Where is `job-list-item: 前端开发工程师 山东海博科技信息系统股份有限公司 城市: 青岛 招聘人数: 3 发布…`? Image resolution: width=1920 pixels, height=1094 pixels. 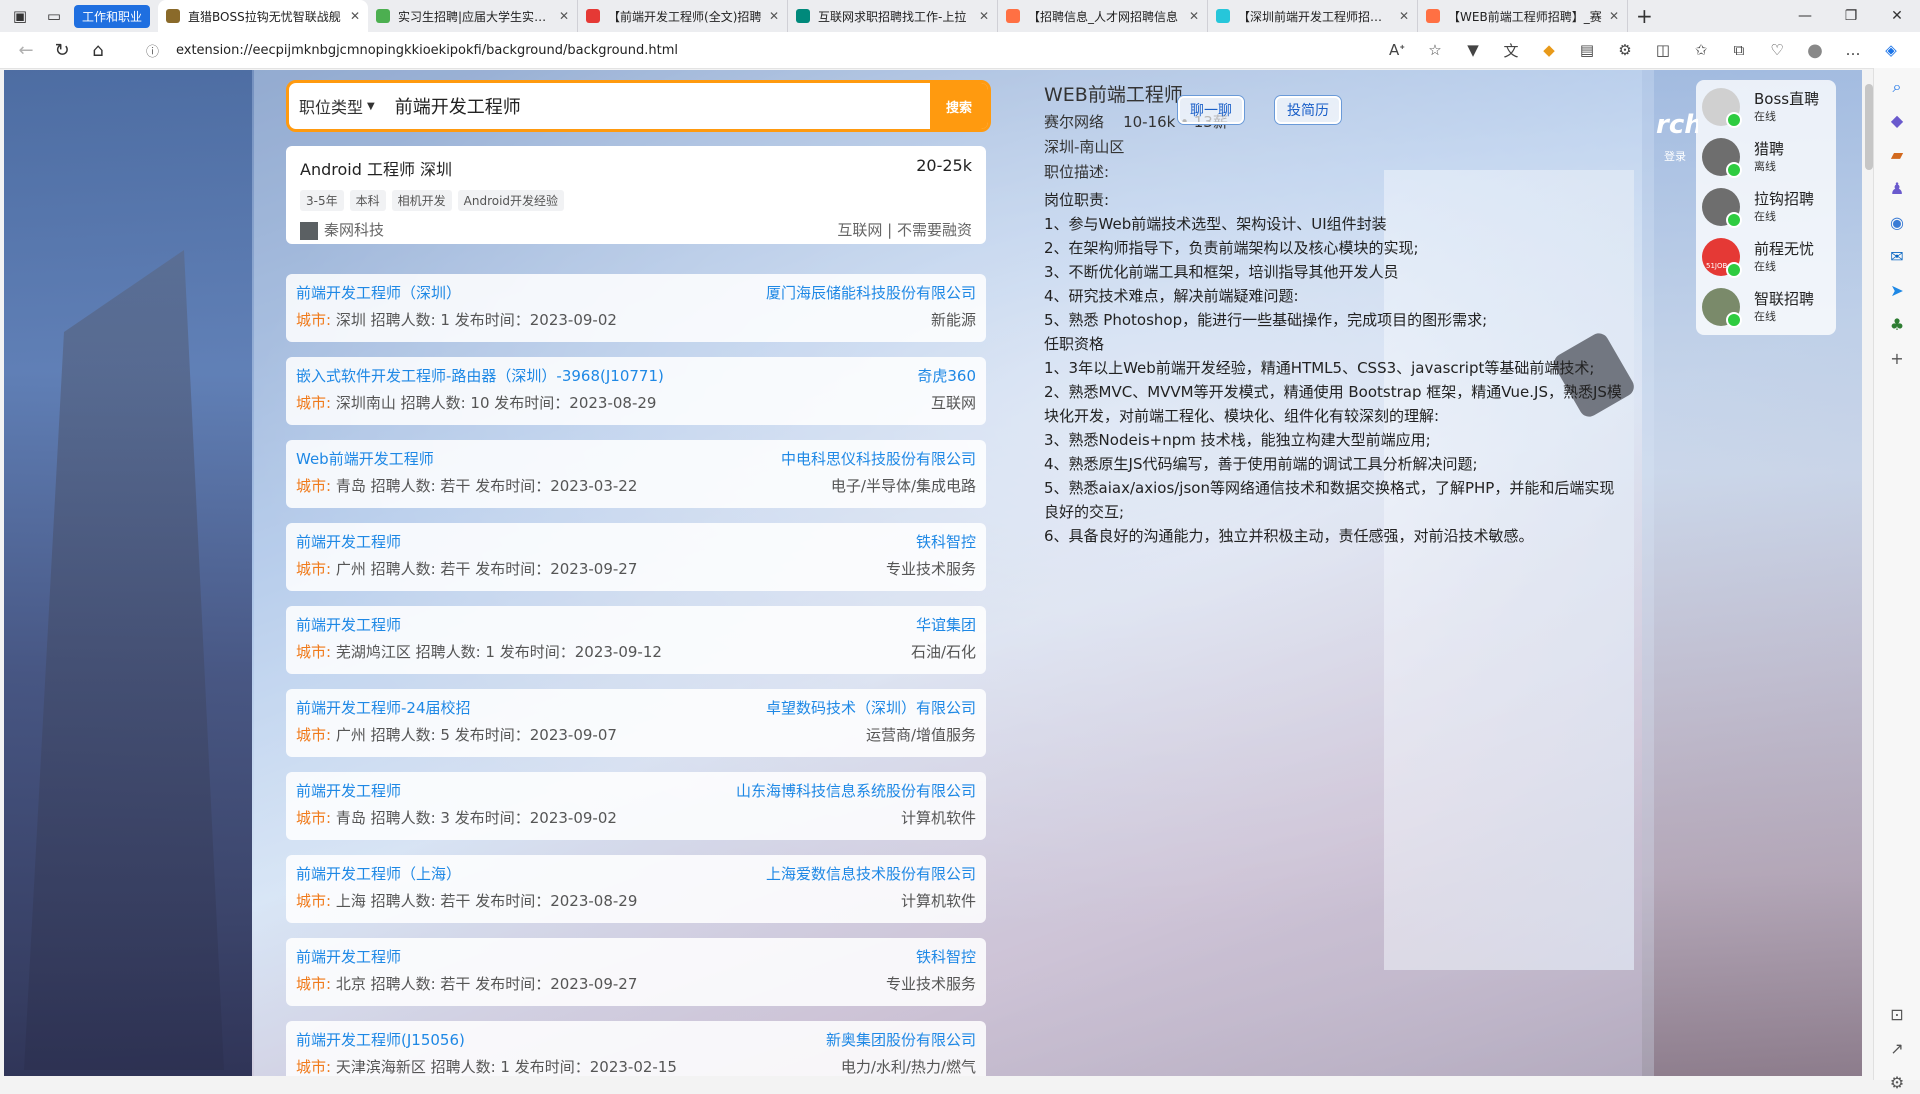
job-list-item: 前端开发工程师 山东海博科技信息系统股份有限公司 城市: 青岛 招聘人数: 3 发布… is located at coordinates (636, 806).